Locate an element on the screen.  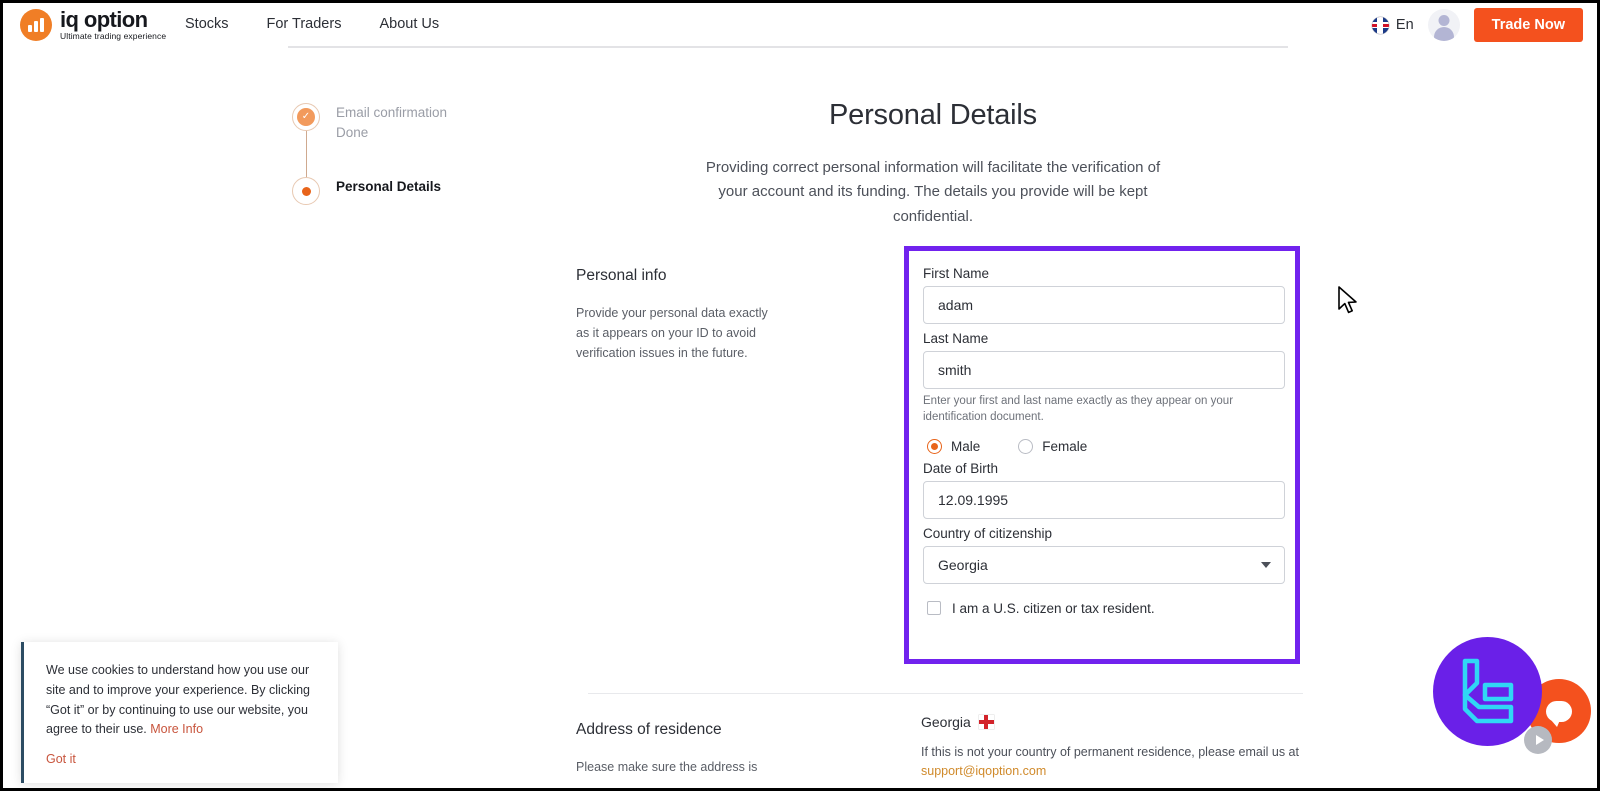
us-citizen-checkbox is located at coordinates (934, 608).